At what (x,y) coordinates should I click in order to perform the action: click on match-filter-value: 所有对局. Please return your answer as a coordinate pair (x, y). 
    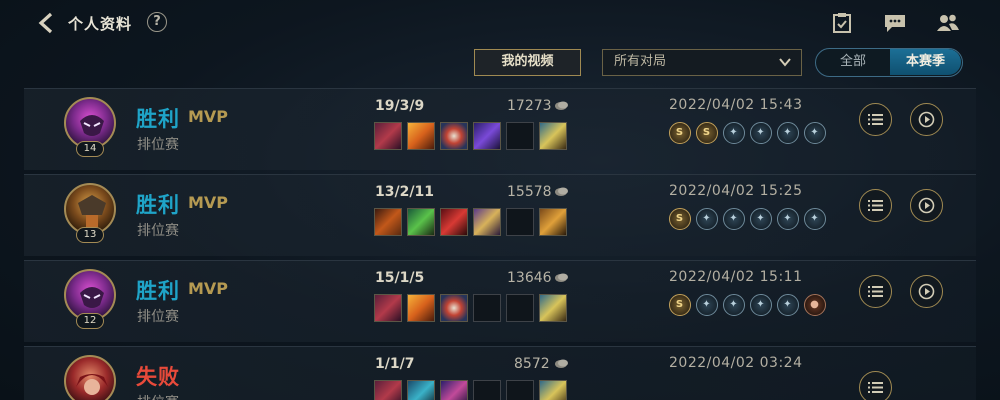
    Looking at the image, I should click on (640, 61).